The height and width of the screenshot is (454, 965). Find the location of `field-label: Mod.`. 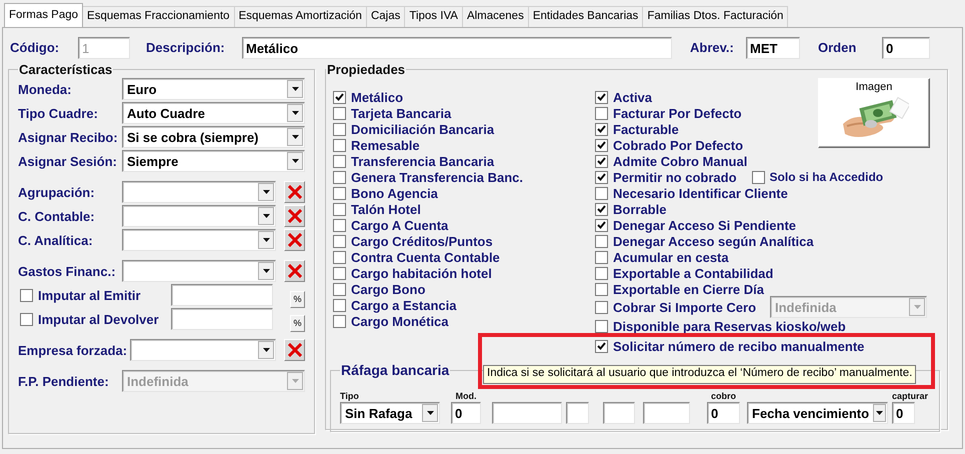

field-label: Mod. is located at coordinates (466, 396).